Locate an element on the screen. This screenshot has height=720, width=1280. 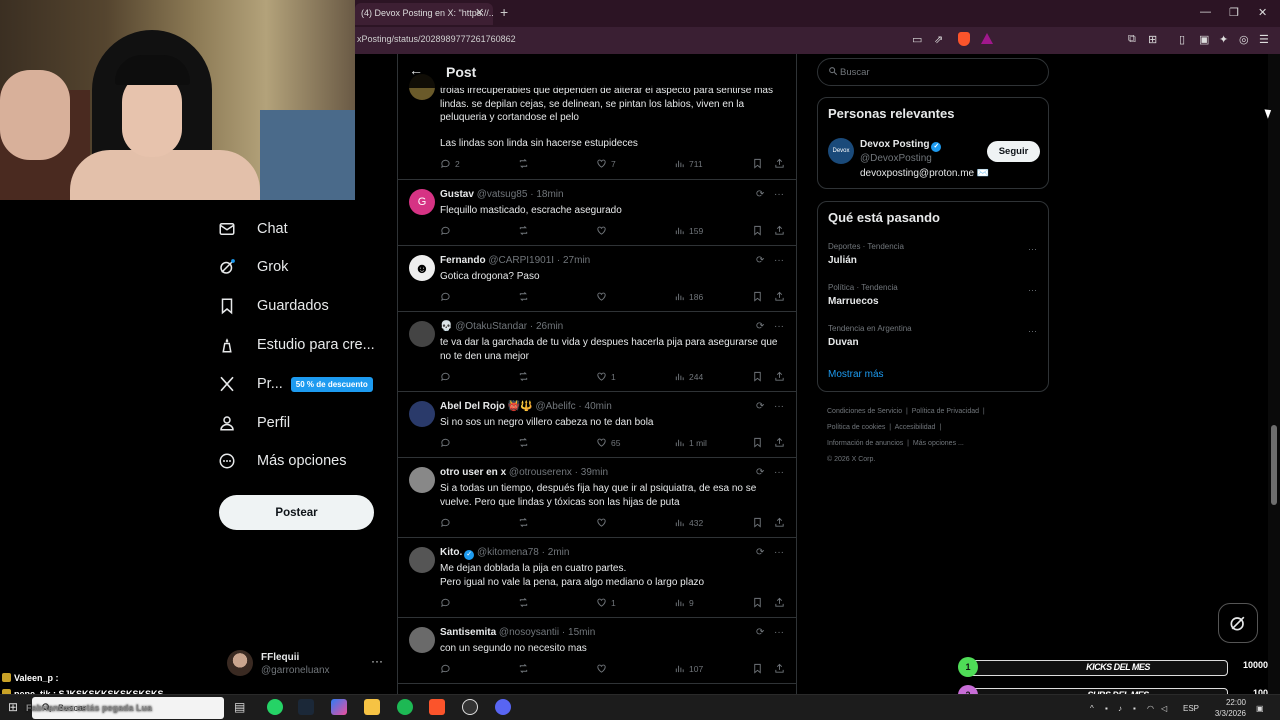
sidebar-item-chat: Chat is located at coordinates (253, 229).